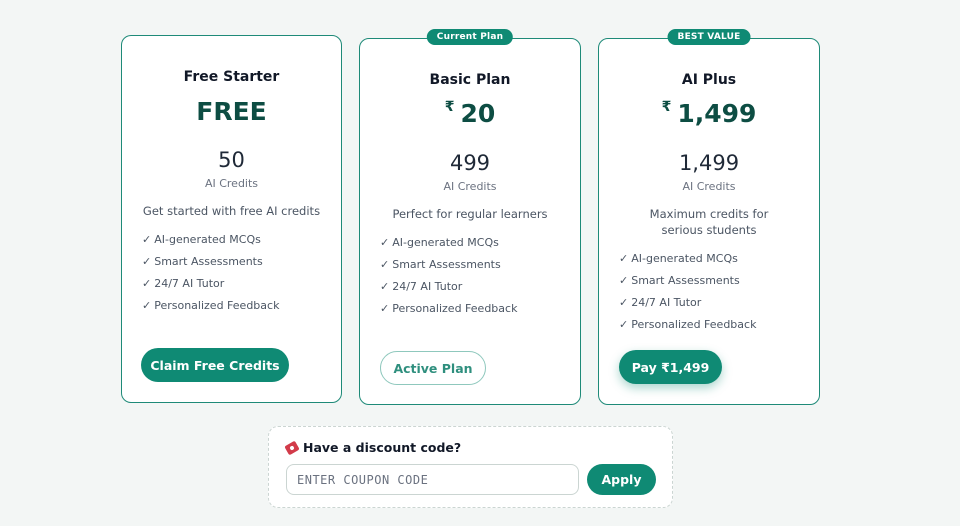 The image size is (960, 526). What do you see at coordinates (670, 367) in the screenshot?
I see `pay-button: Pay ₹1,499` at bounding box center [670, 367].